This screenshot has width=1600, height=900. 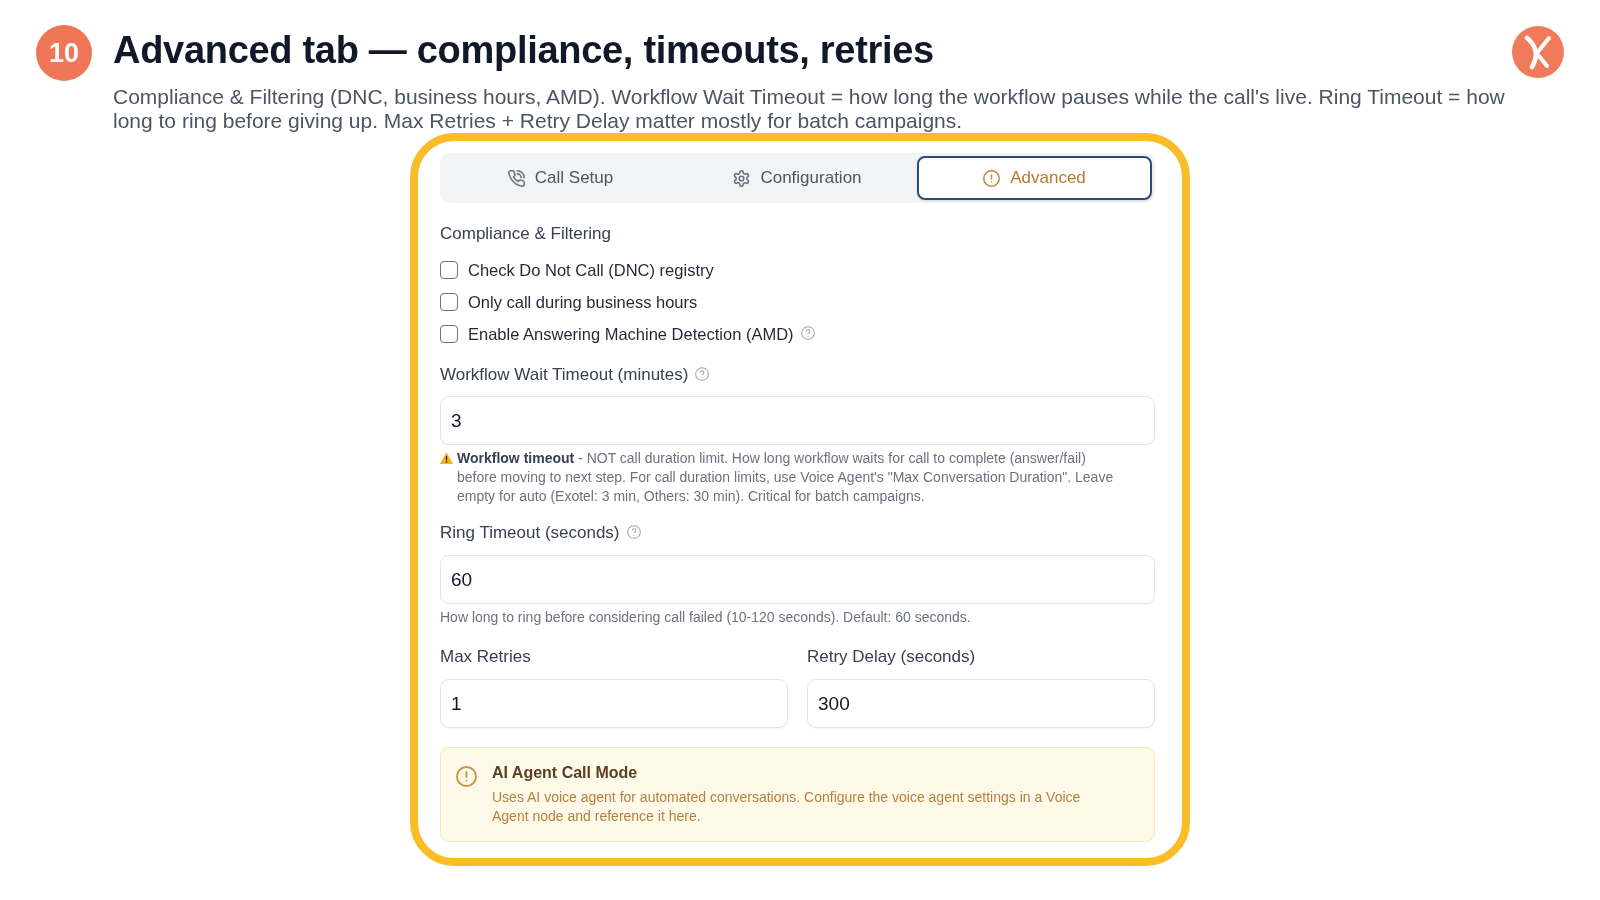 I want to click on hint-text: How long to ring before considering call failed (10-120 seconds). Default: 60 seconds., so click(x=705, y=617).